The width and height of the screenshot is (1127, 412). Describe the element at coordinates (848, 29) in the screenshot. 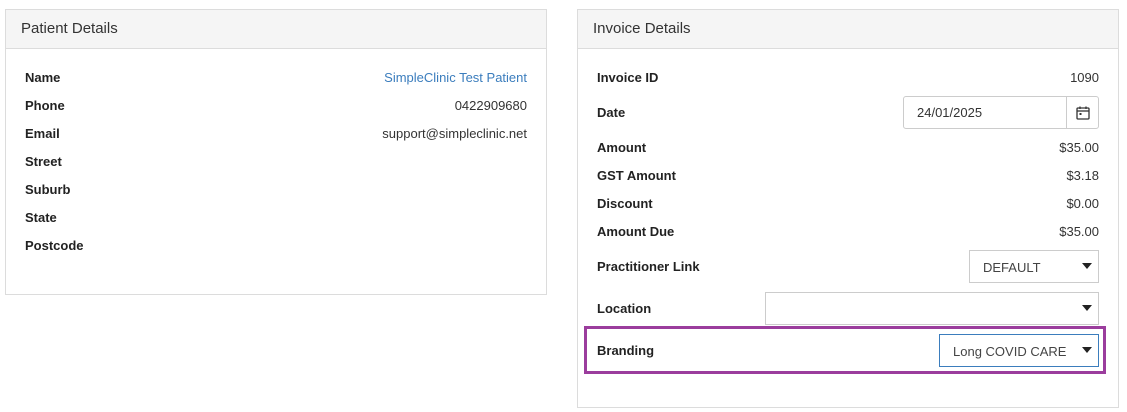

I see `invoice-details-heading: Invoice Details` at that location.